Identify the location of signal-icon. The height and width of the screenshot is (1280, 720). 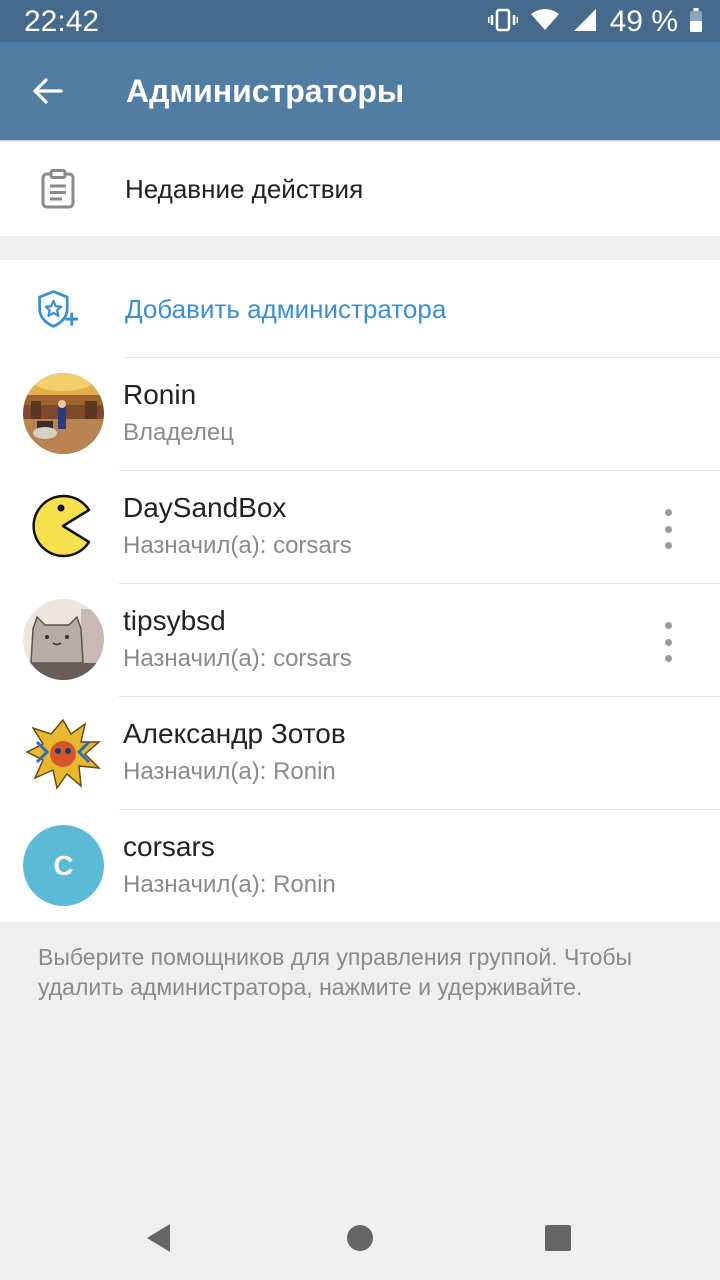
(585, 22).